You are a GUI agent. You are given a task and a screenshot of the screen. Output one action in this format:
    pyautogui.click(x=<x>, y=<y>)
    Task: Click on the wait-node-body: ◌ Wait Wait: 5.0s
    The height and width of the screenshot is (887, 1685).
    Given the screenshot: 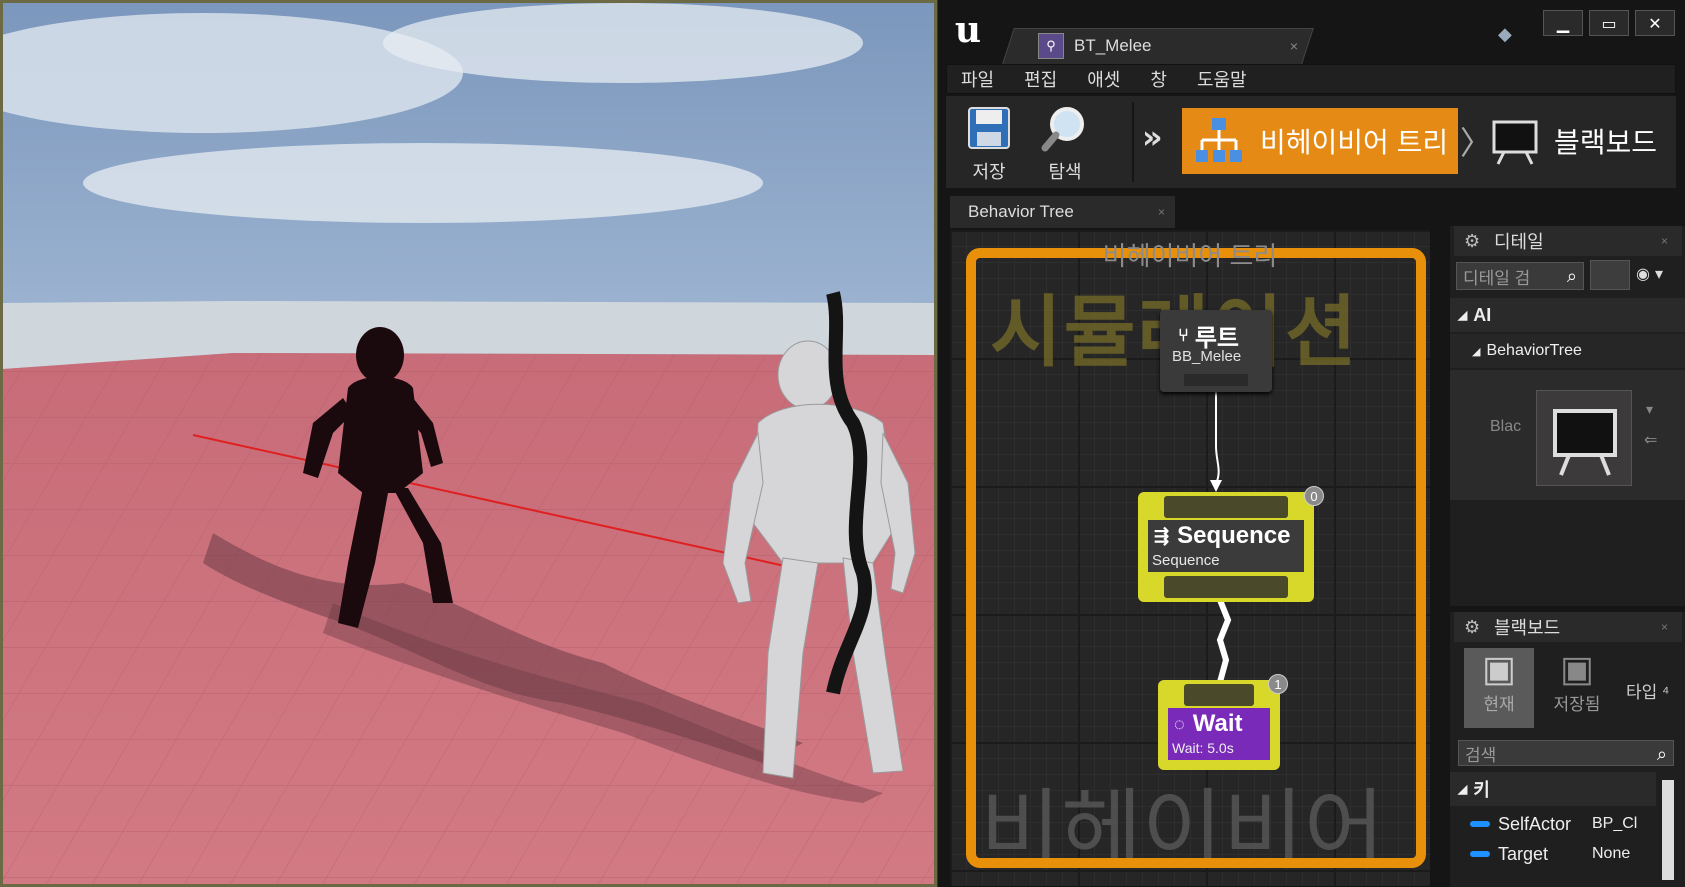 What is the action you would take?
    pyautogui.click(x=1219, y=734)
    